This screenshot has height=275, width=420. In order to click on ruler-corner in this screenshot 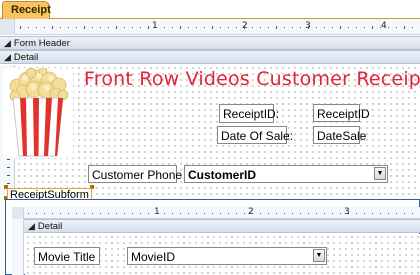, I will do `click(7, 27)`.